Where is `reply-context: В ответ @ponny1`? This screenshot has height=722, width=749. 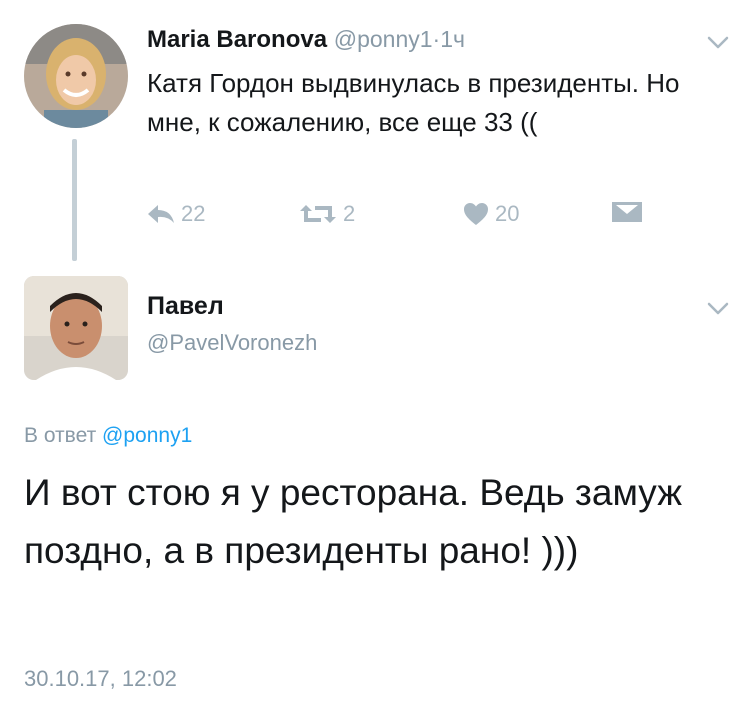 reply-context: В ответ @ponny1 is located at coordinates (108, 436).